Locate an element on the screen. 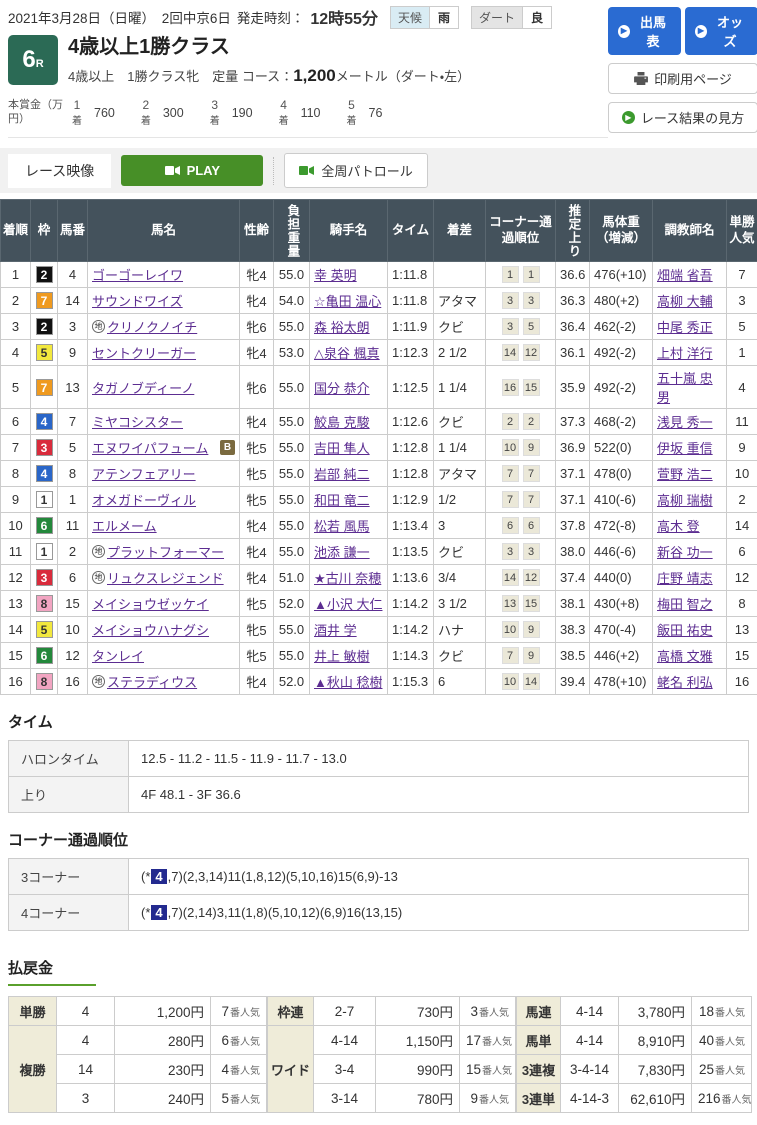 This screenshot has height=1125, width=757. jockey-link: 井上 敏樹 is located at coordinates (342, 656).